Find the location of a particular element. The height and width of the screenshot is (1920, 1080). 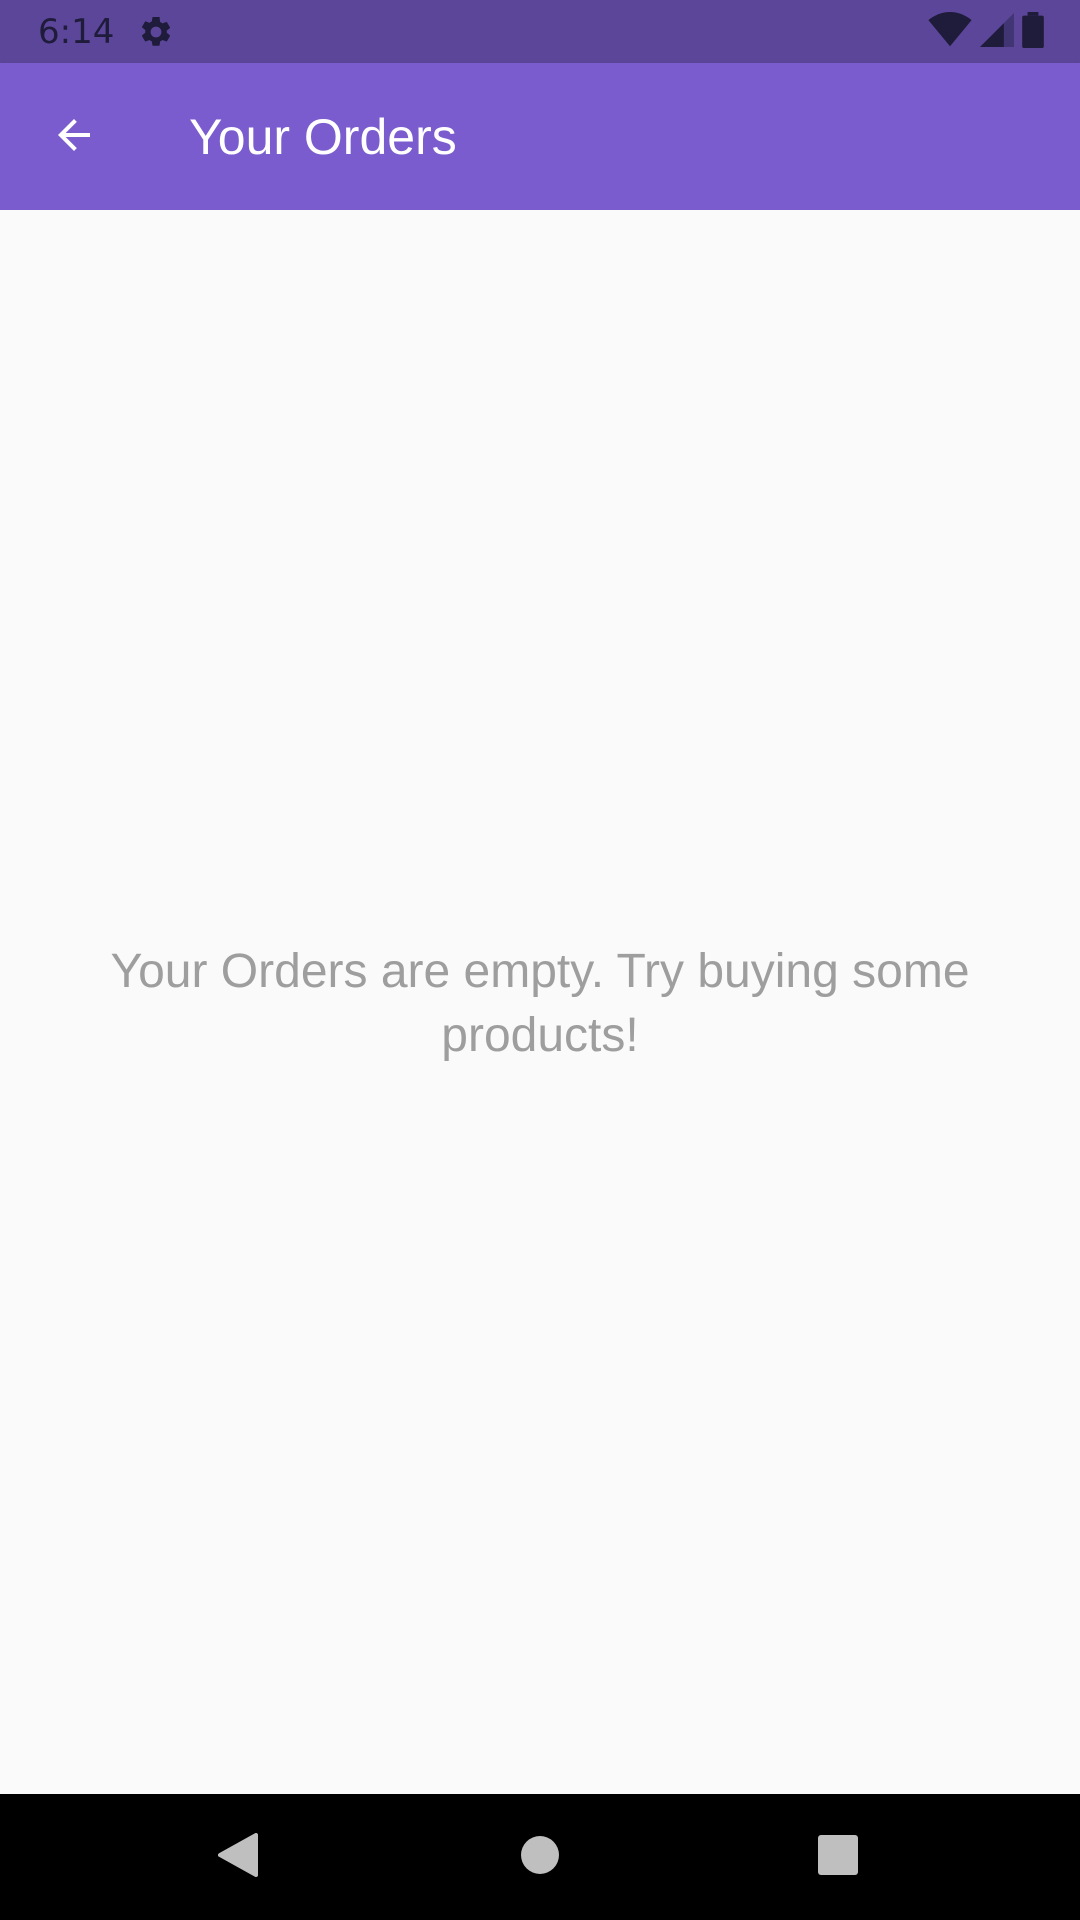

back-button is located at coordinates (74, 137).